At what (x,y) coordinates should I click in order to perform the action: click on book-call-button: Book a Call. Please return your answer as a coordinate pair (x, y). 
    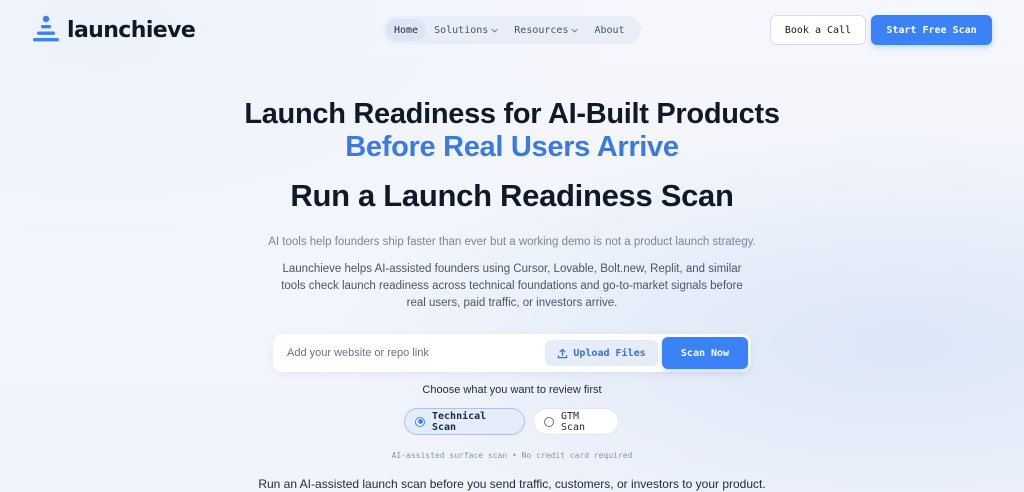
    Looking at the image, I should click on (818, 30).